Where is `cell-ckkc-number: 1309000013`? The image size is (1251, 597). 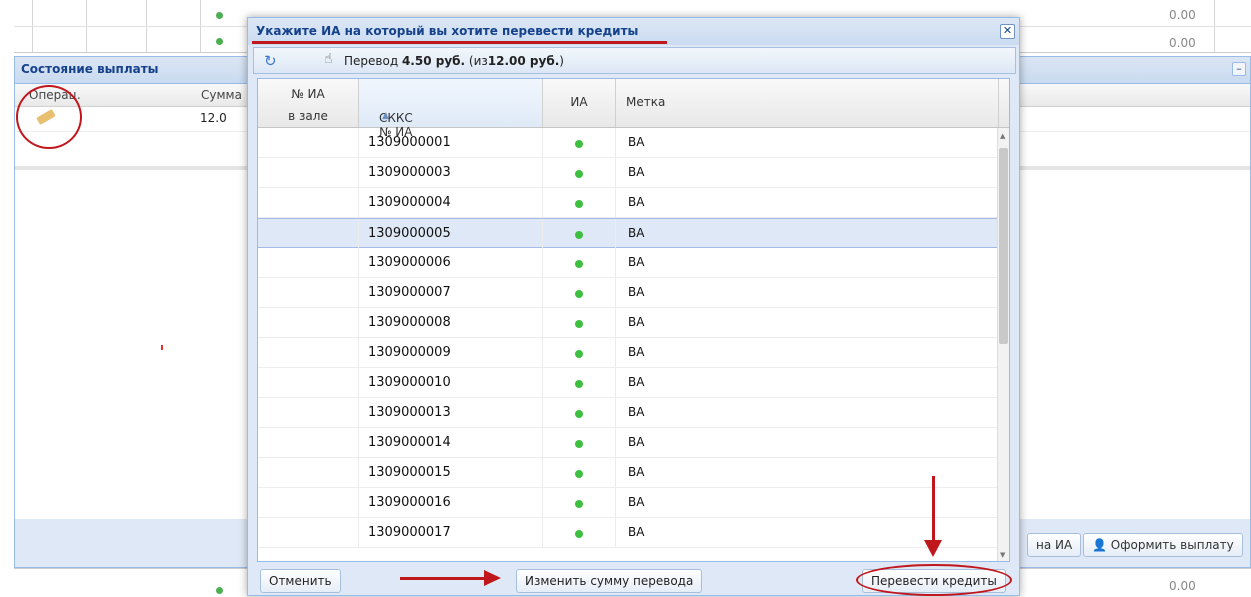 cell-ckkc-number: 1309000013 is located at coordinates (451, 412).